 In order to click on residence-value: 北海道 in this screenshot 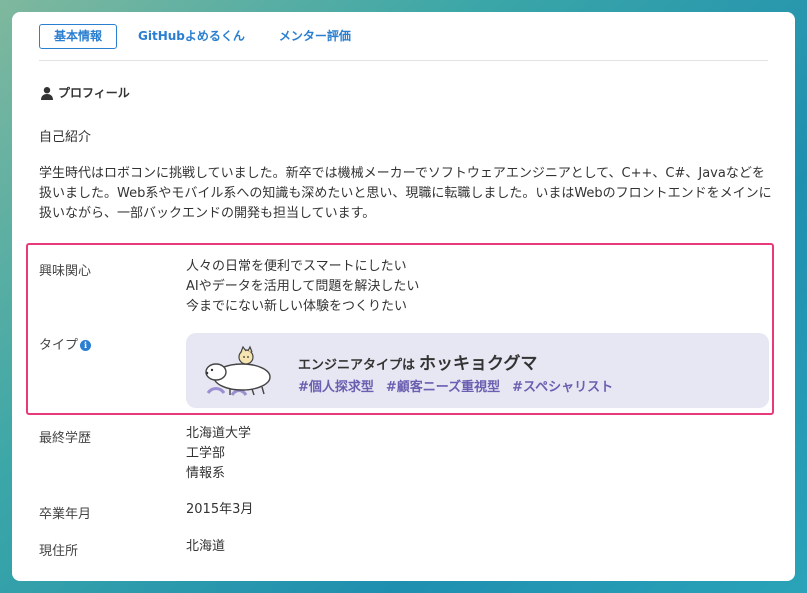, I will do `click(206, 546)`.